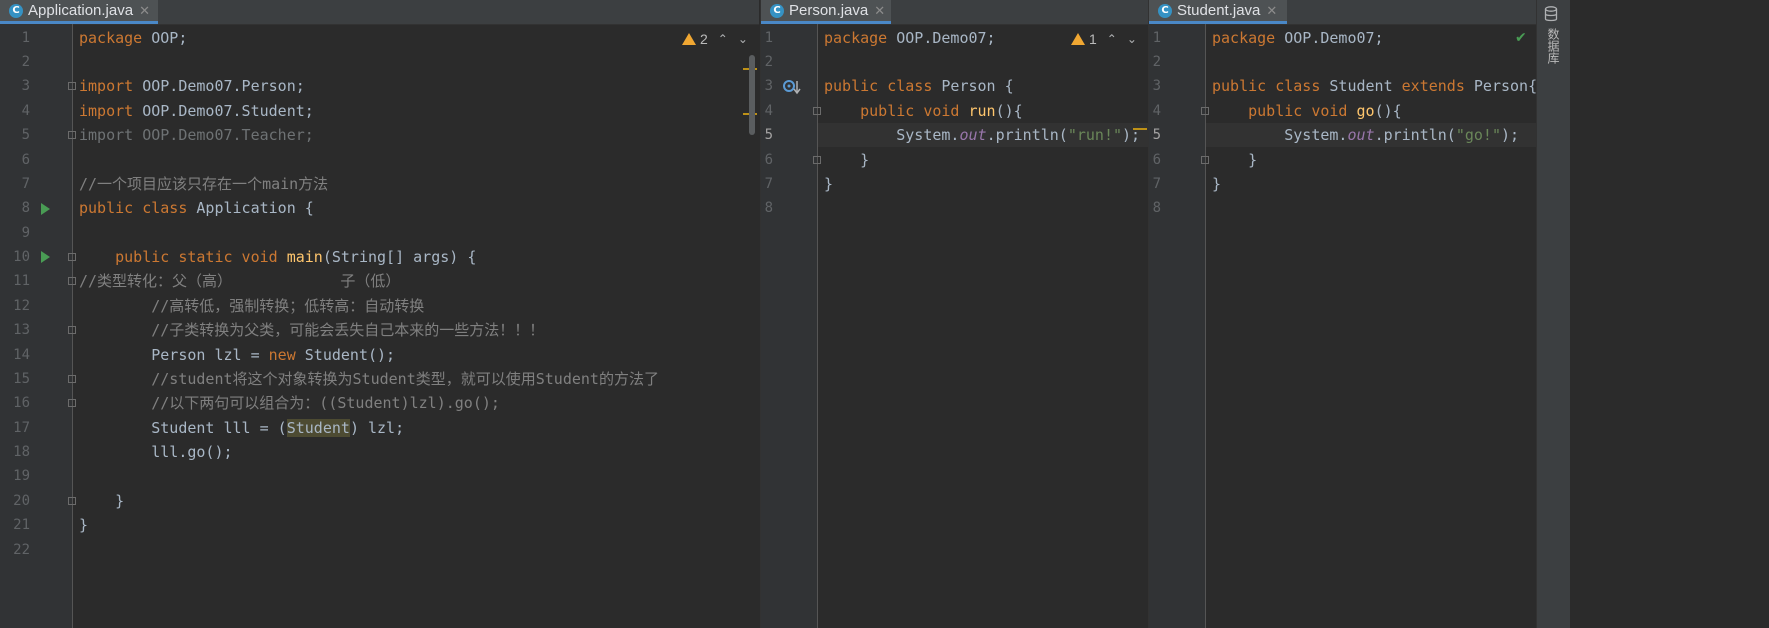 The height and width of the screenshot is (628, 1769). What do you see at coordinates (21, 550) in the screenshot?
I see `line-number: 22` at bounding box center [21, 550].